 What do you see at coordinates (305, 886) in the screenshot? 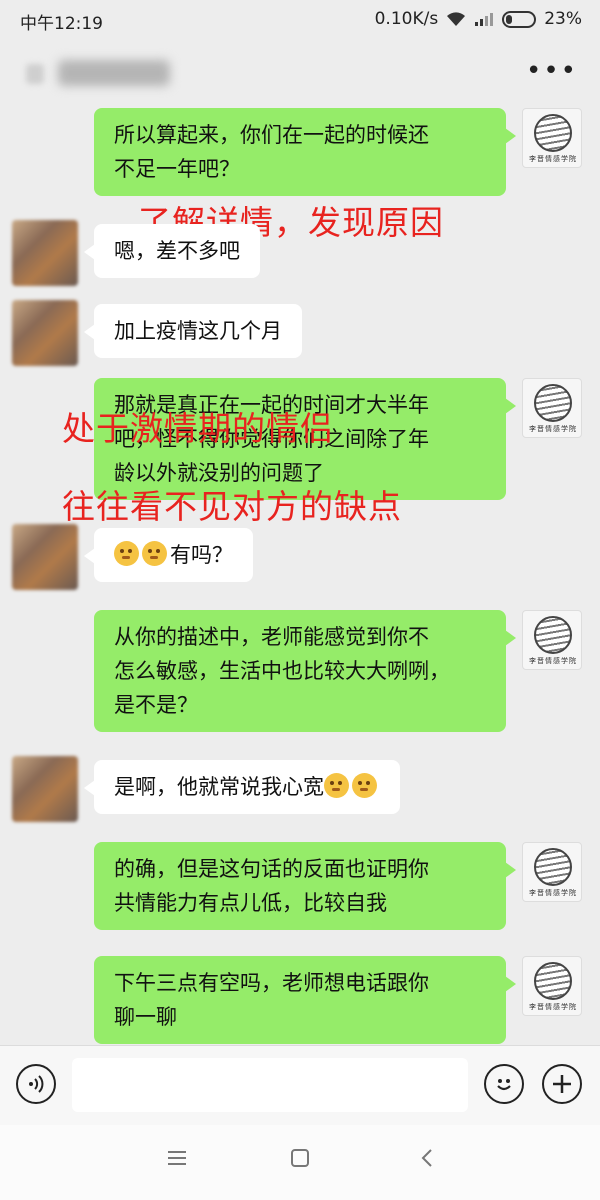
I see `message-bubble-sent: 的确，但是这句话的反面也证明你 共情能力有点儿低，比较自我` at bounding box center [305, 886].